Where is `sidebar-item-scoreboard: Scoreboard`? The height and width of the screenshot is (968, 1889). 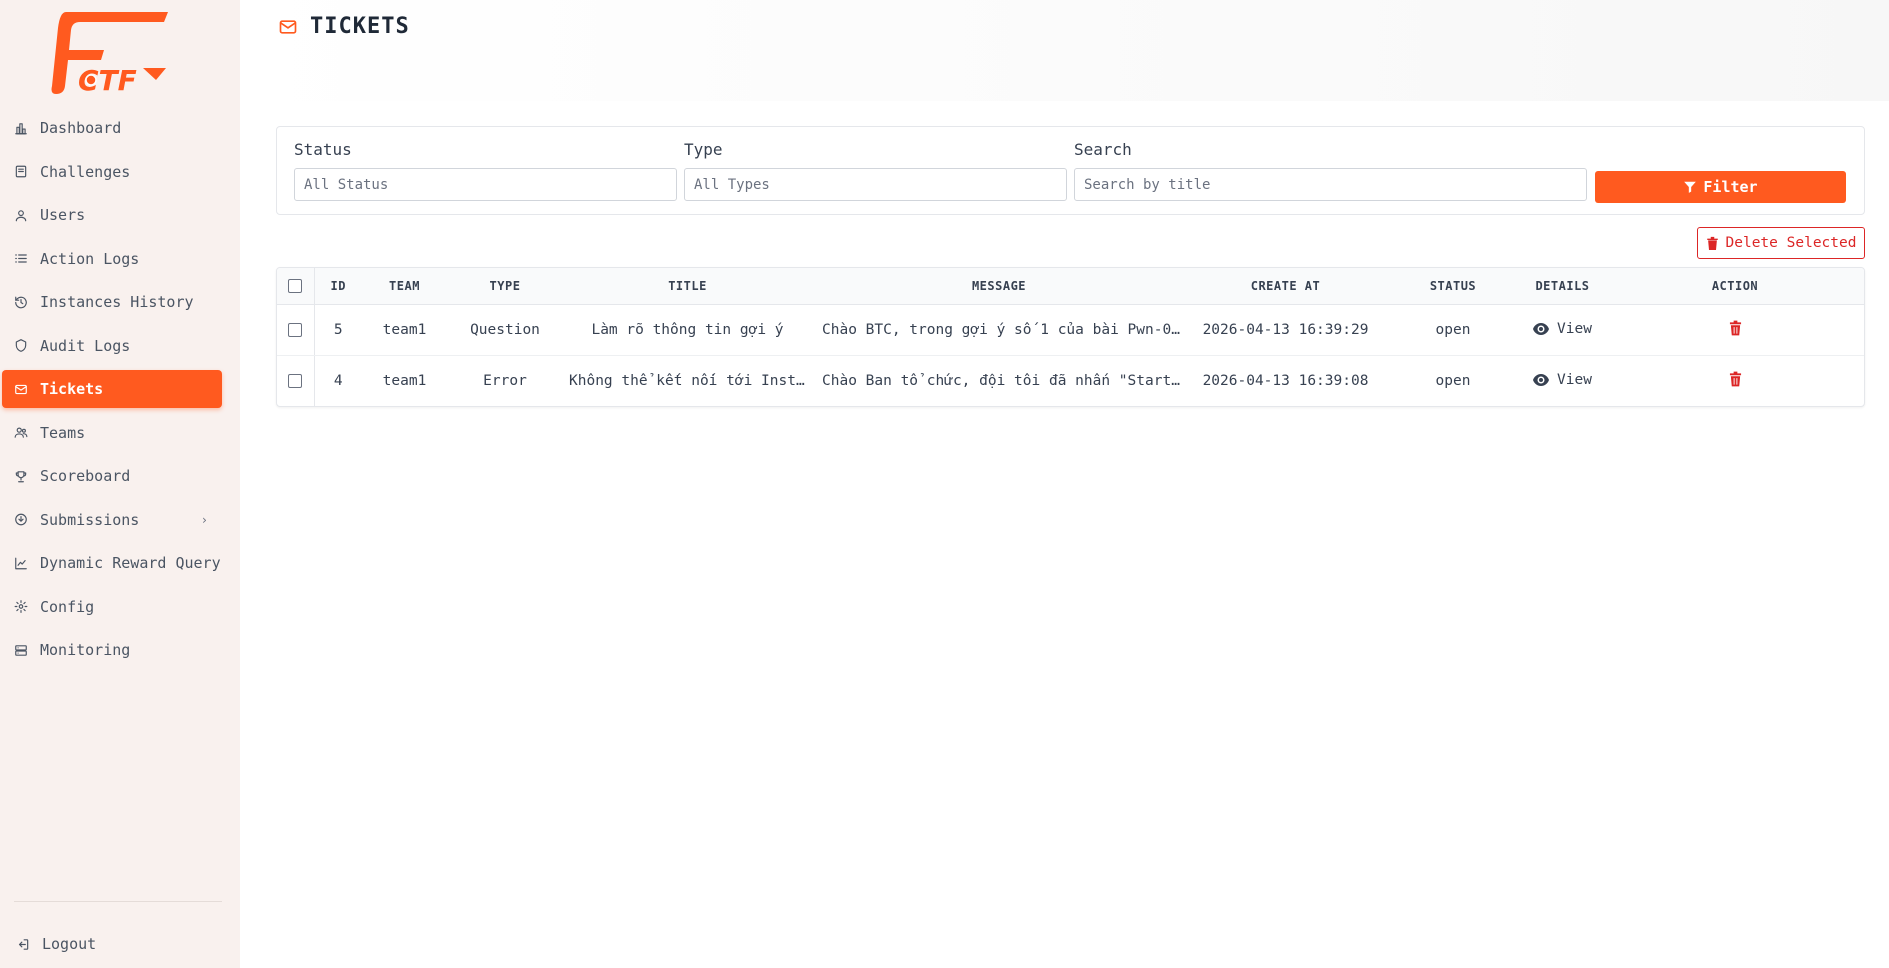
sidebar-item-scoreboard: Scoreboard is located at coordinates (112, 476).